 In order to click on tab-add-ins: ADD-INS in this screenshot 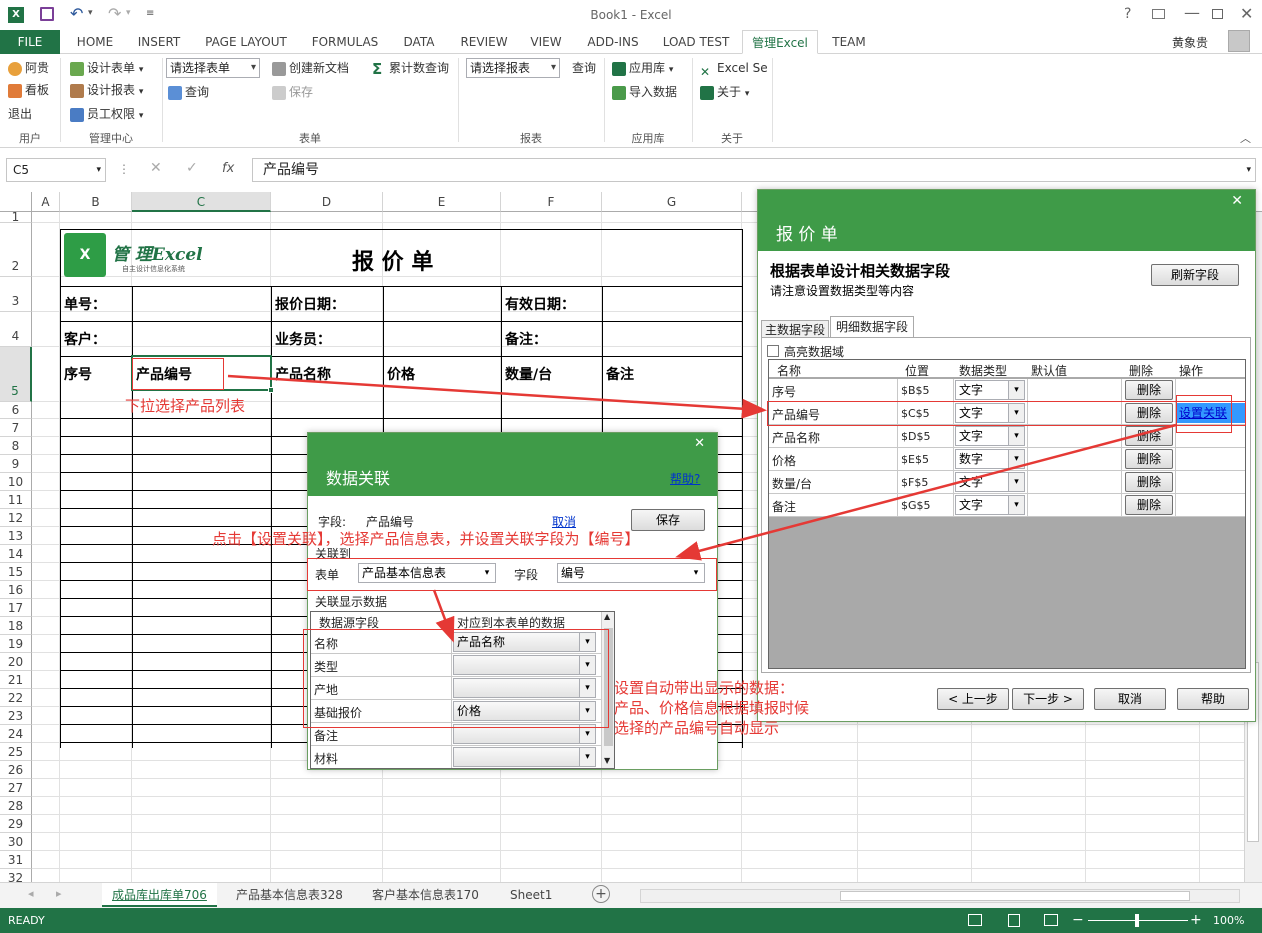, I will do `click(613, 42)`.